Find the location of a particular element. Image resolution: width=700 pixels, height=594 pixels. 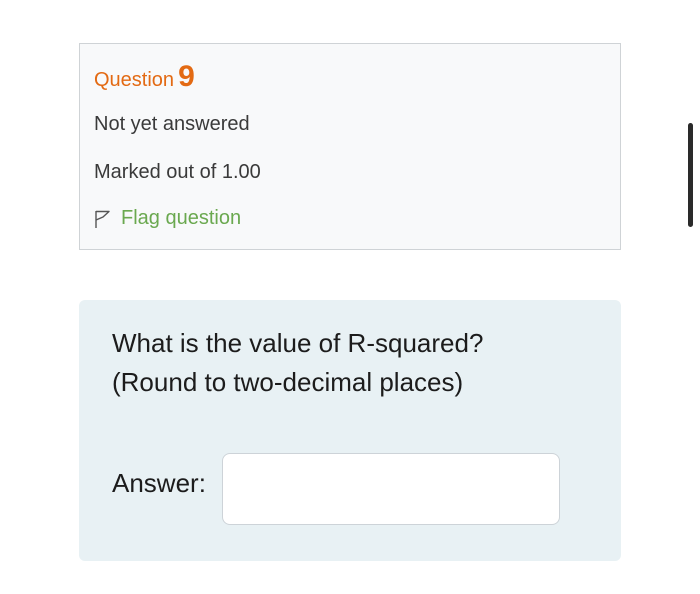

question-state: Not yet answered is located at coordinates (172, 124).